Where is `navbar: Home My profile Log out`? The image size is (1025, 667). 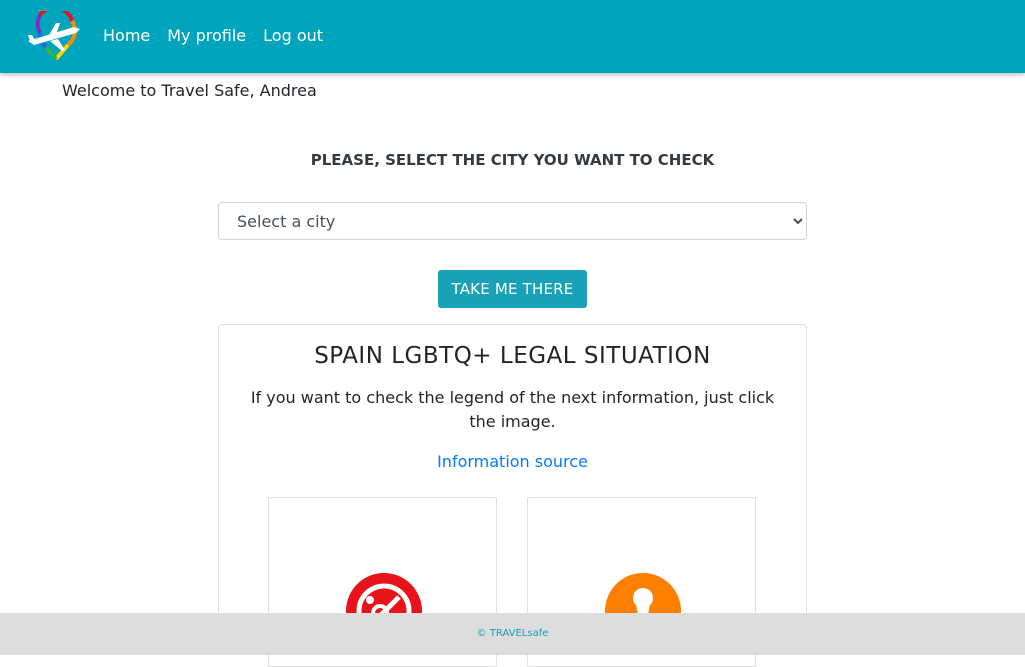 navbar: Home My profile Log out is located at coordinates (512, 36).